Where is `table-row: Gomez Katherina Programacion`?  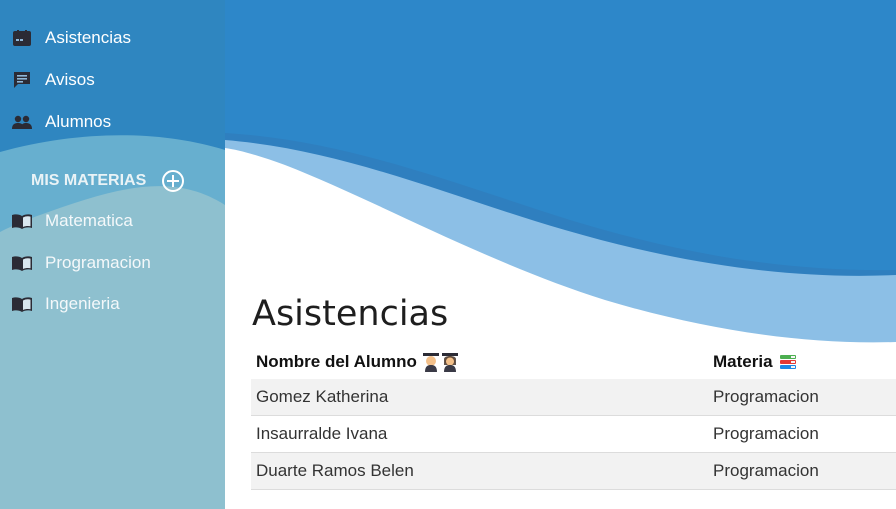 table-row: Gomez Katherina Programacion is located at coordinates (573, 397).